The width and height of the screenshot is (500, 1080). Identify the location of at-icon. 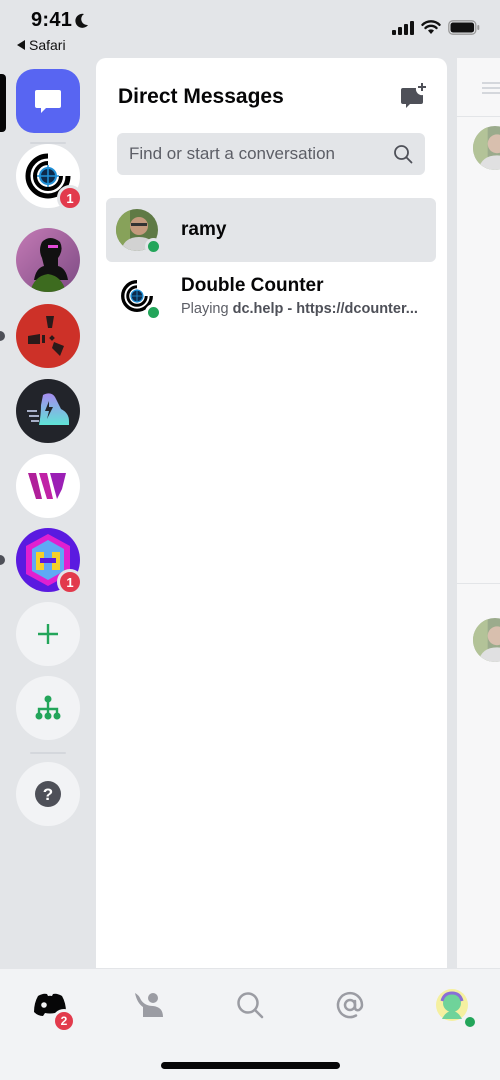
(350, 1005).